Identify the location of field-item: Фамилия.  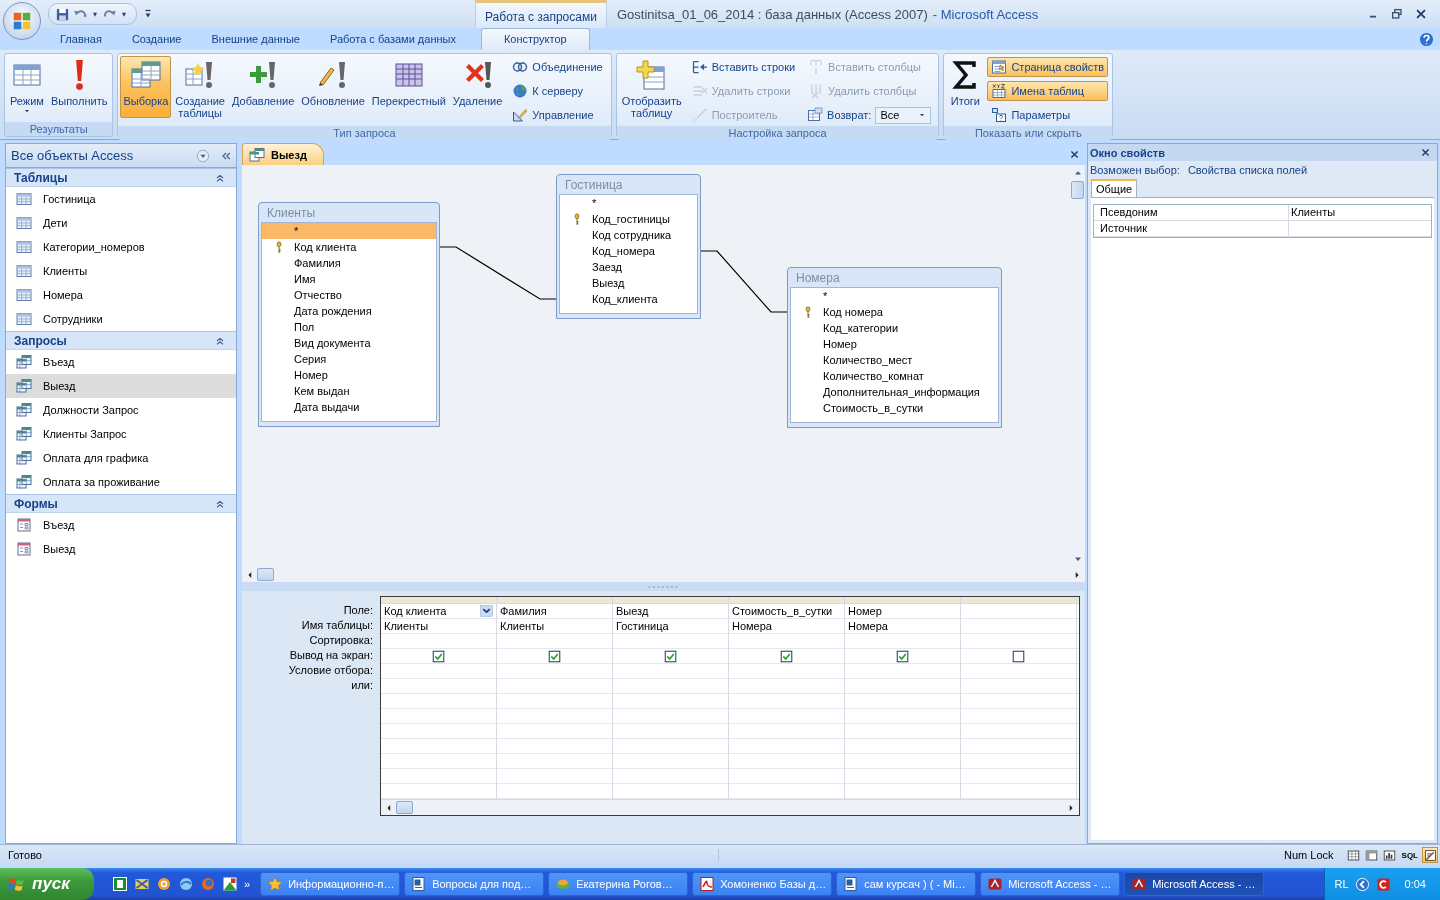
(349, 263).